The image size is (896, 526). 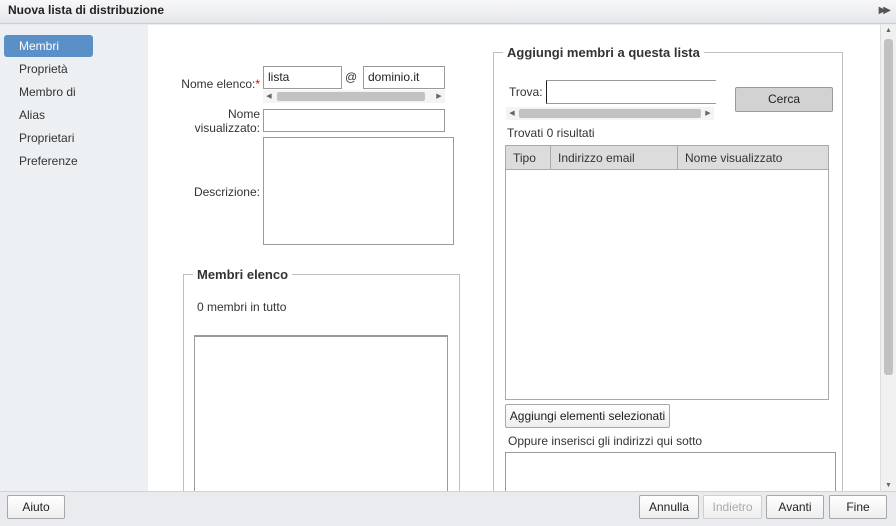 What do you see at coordinates (354, 120) in the screenshot?
I see `display-name-input` at bounding box center [354, 120].